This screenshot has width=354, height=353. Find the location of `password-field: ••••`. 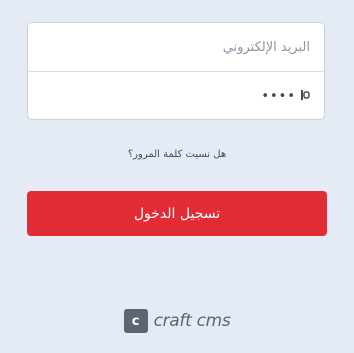

password-field: •••• is located at coordinates (176, 96).